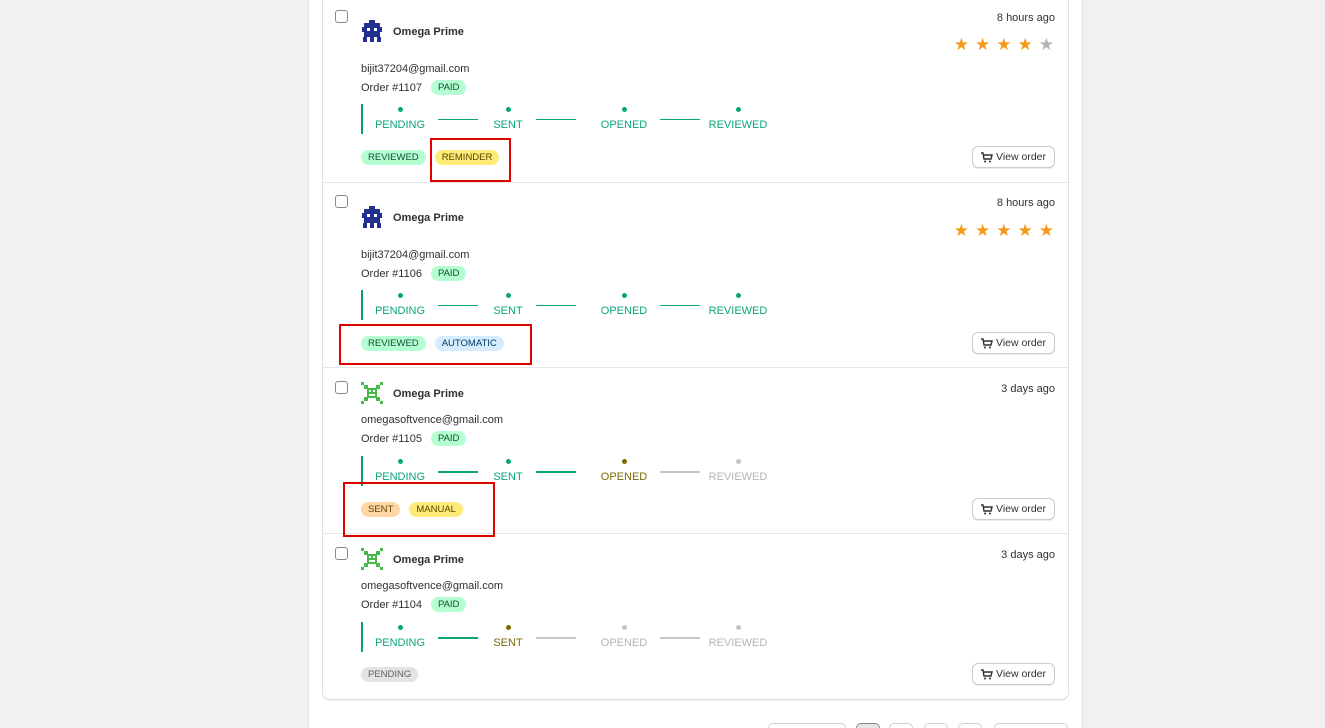  Describe the element at coordinates (393, 157) in the screenshot. I see `tag-reviewed: REVIEWED` at that location.